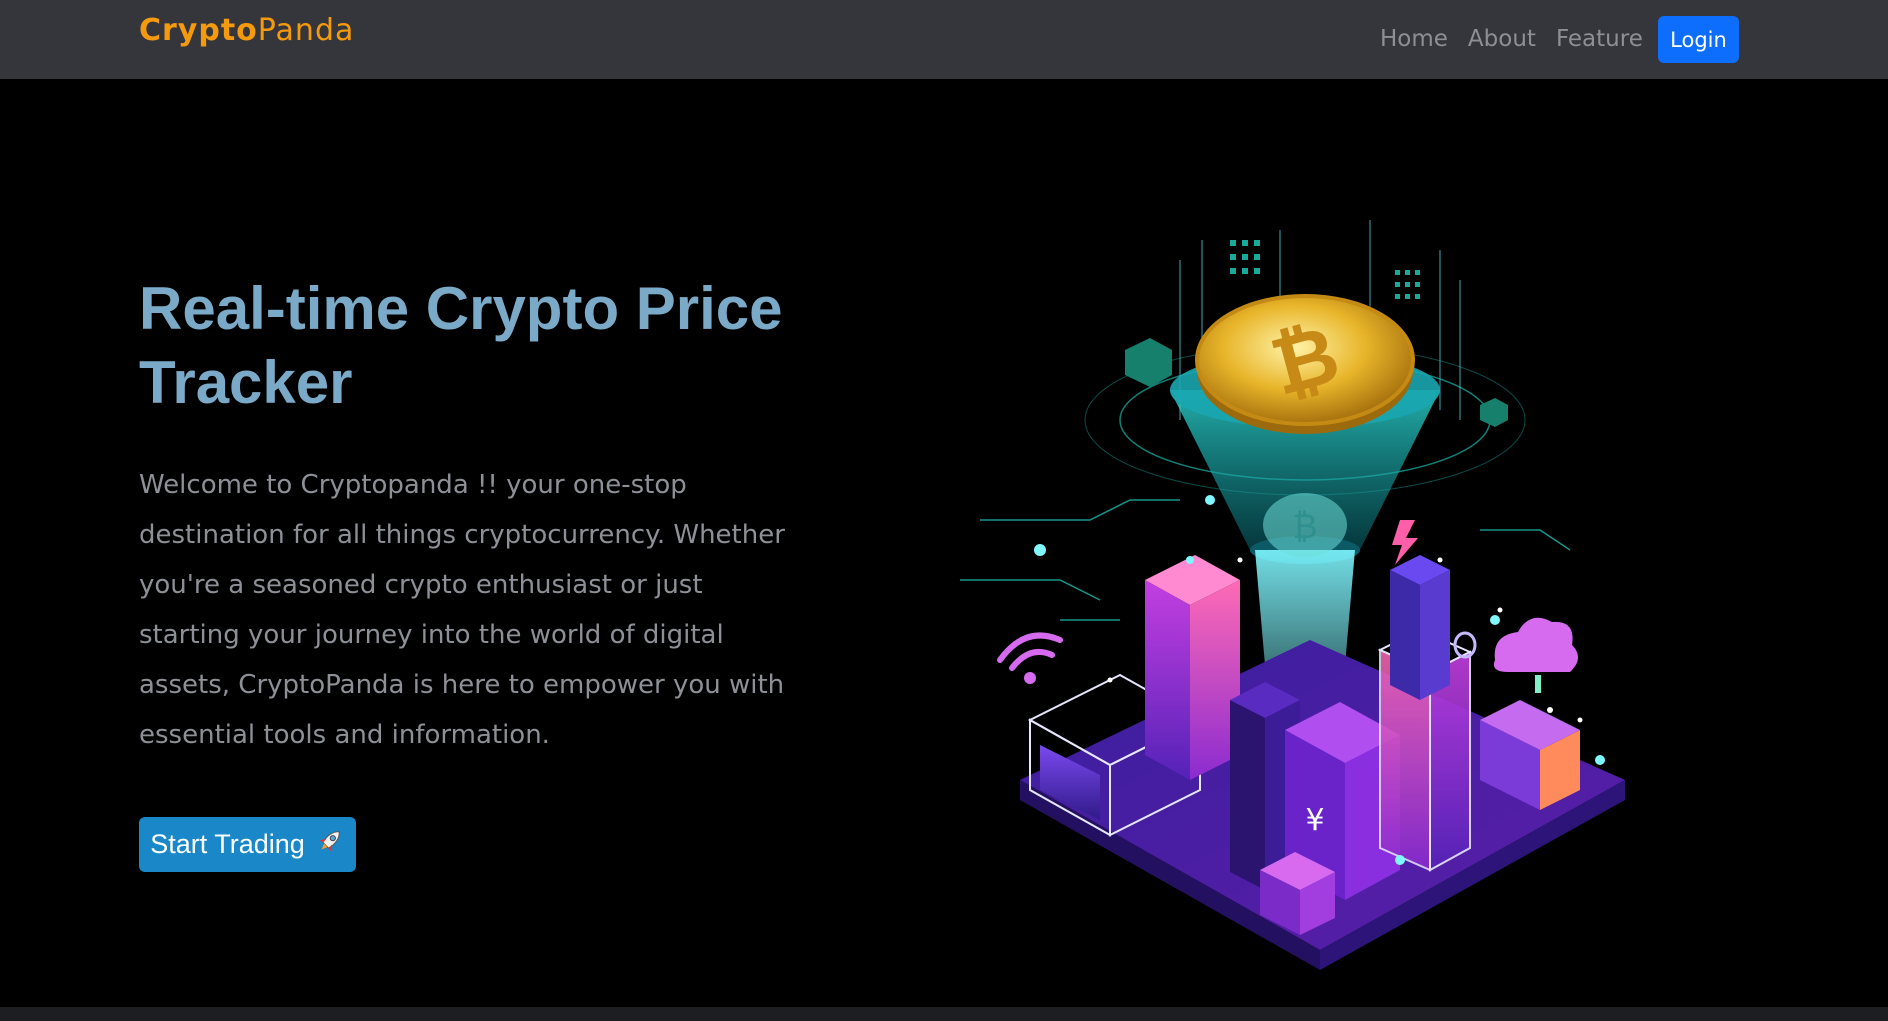  I want to click on nav-links: Home About Feature, so click(1511, 39).